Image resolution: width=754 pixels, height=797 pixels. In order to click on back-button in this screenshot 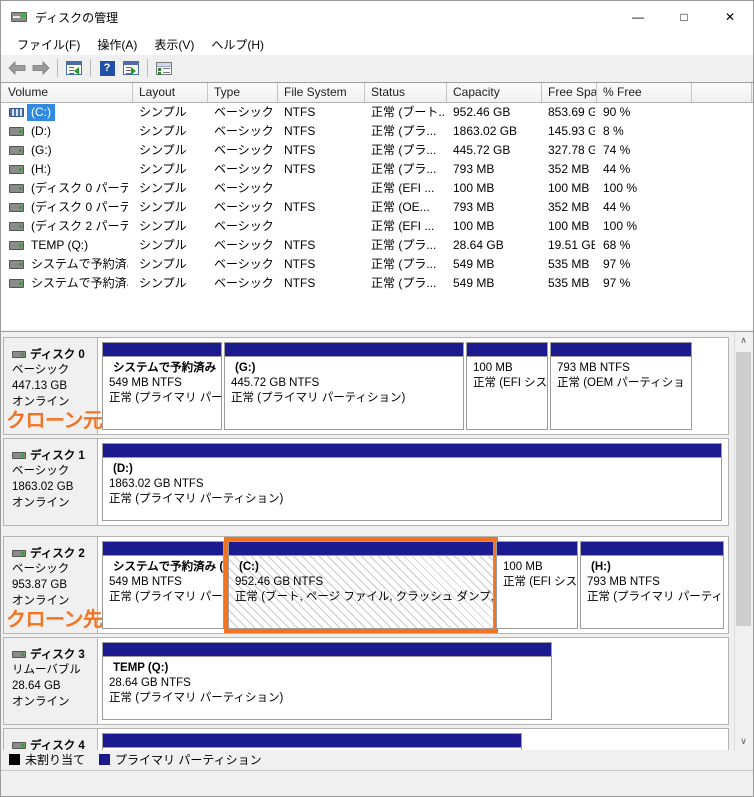, I will do `click(17, 68)`.